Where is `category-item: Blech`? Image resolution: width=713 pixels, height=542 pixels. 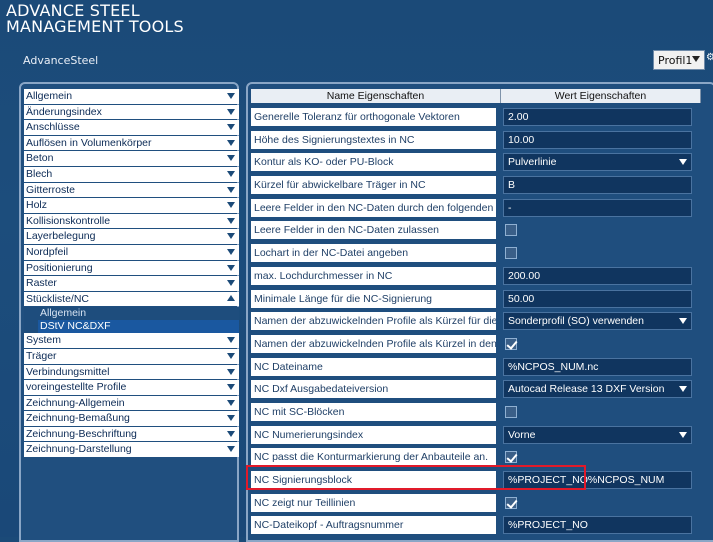
category-item: Blech is located at coordinates (131, 174).